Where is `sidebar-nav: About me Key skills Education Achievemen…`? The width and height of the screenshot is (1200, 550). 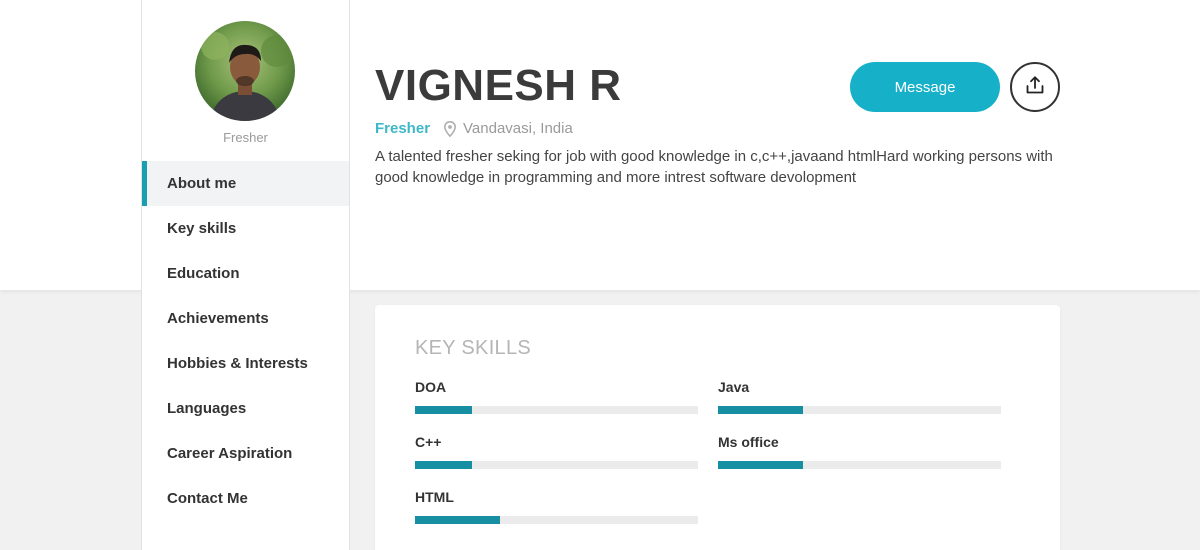 sidebar-nav: About me Key skills Education Achievemen… is located at coordinates (245, 341).